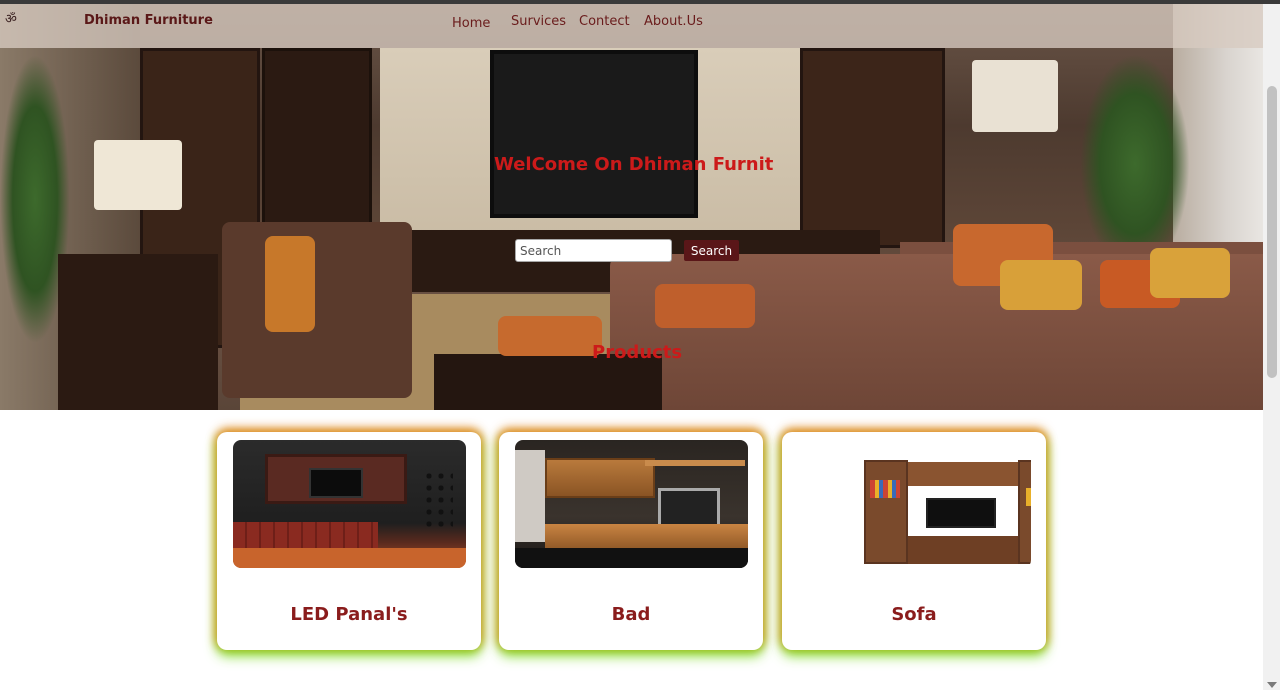 Image resolution: width=1280 pixels, height=690 pixels. I want to click on scroll-down-arrow-icon, so click(1272, 685).